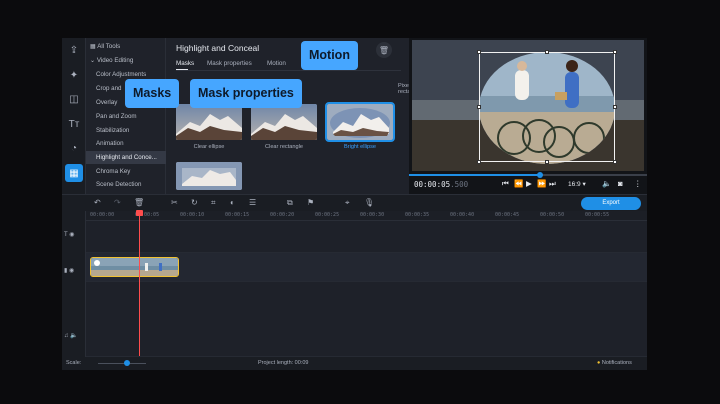 The height and width of the screenshot is (404, 720). What do you see at coordinates (539, 175) in the screenshot?
I see `progress-knob` at bounding box center [539, 175].